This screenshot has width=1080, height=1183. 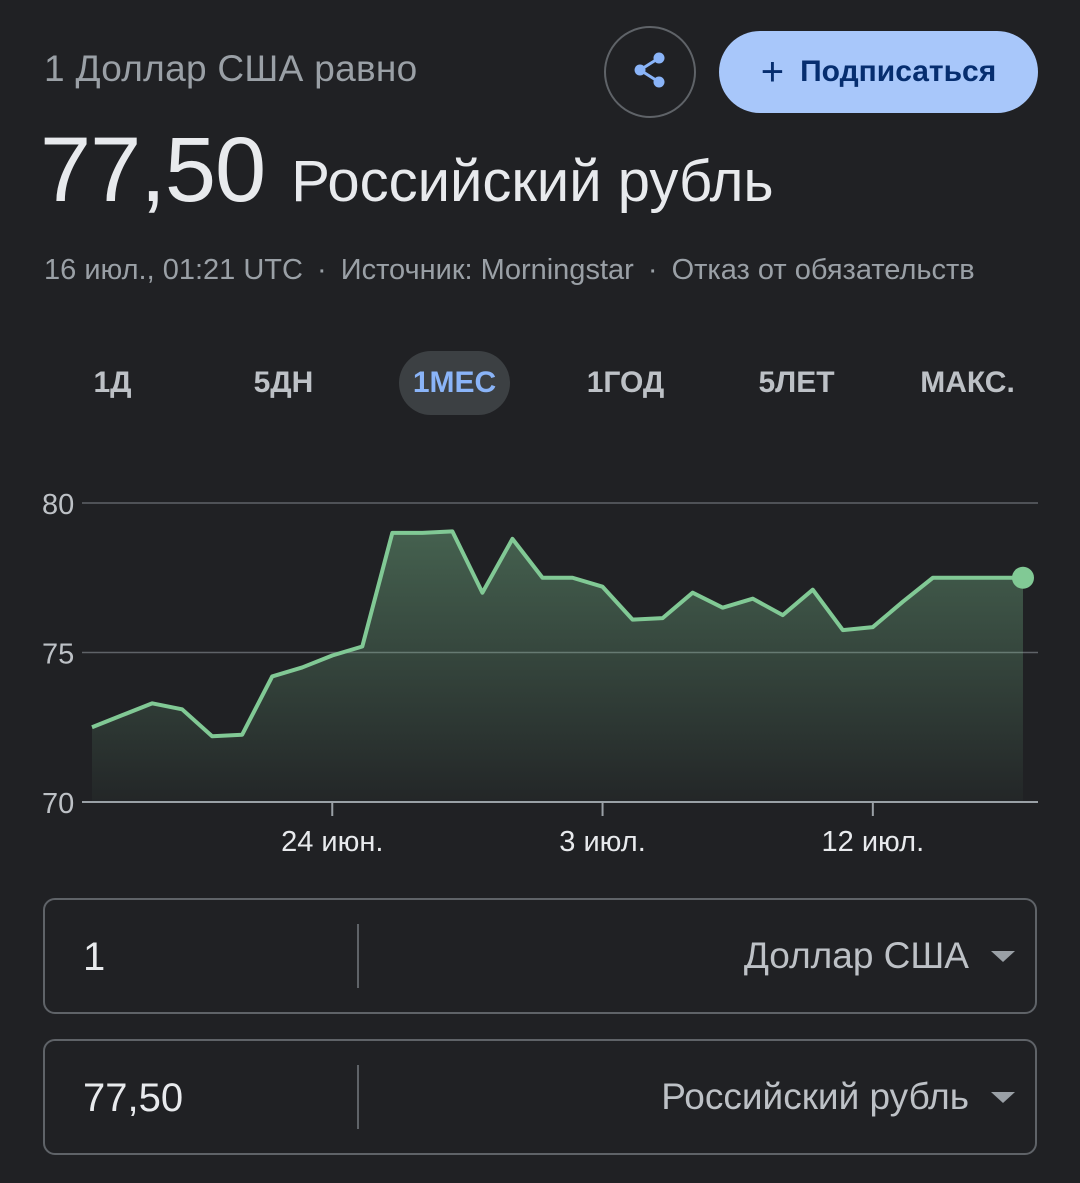 I want to click on to-currency-select: Российский рубль, so click(x=838, y=1097).